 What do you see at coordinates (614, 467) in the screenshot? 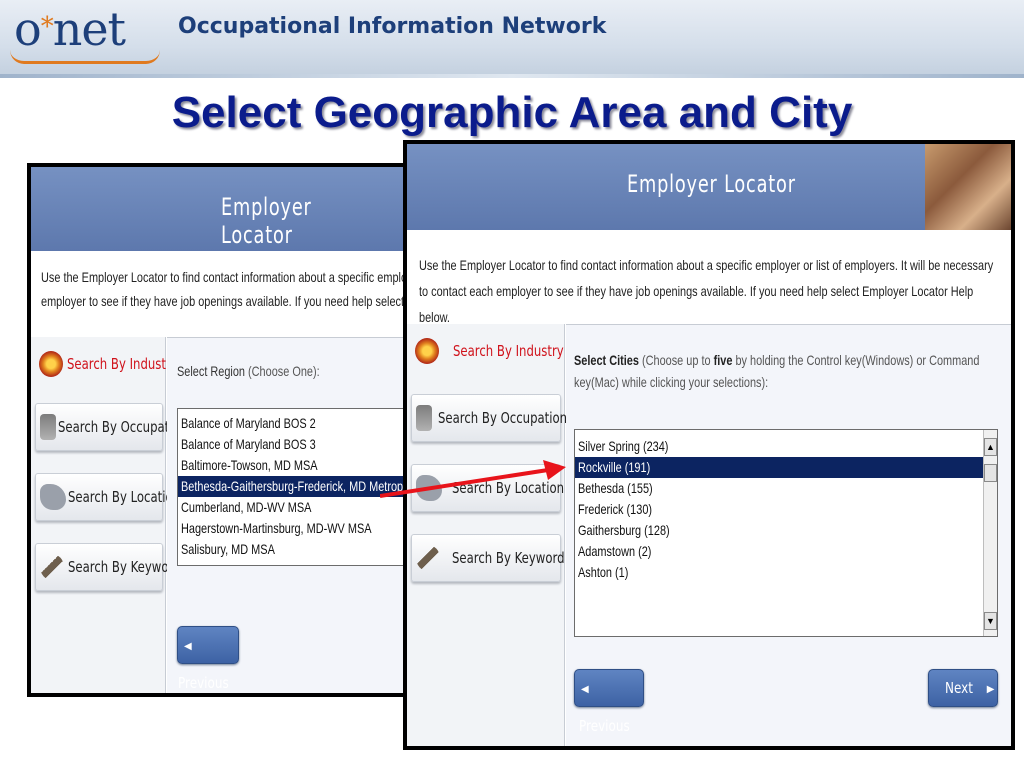
I see `option-label: Rockville (191)` at bounding box center [614, 467].